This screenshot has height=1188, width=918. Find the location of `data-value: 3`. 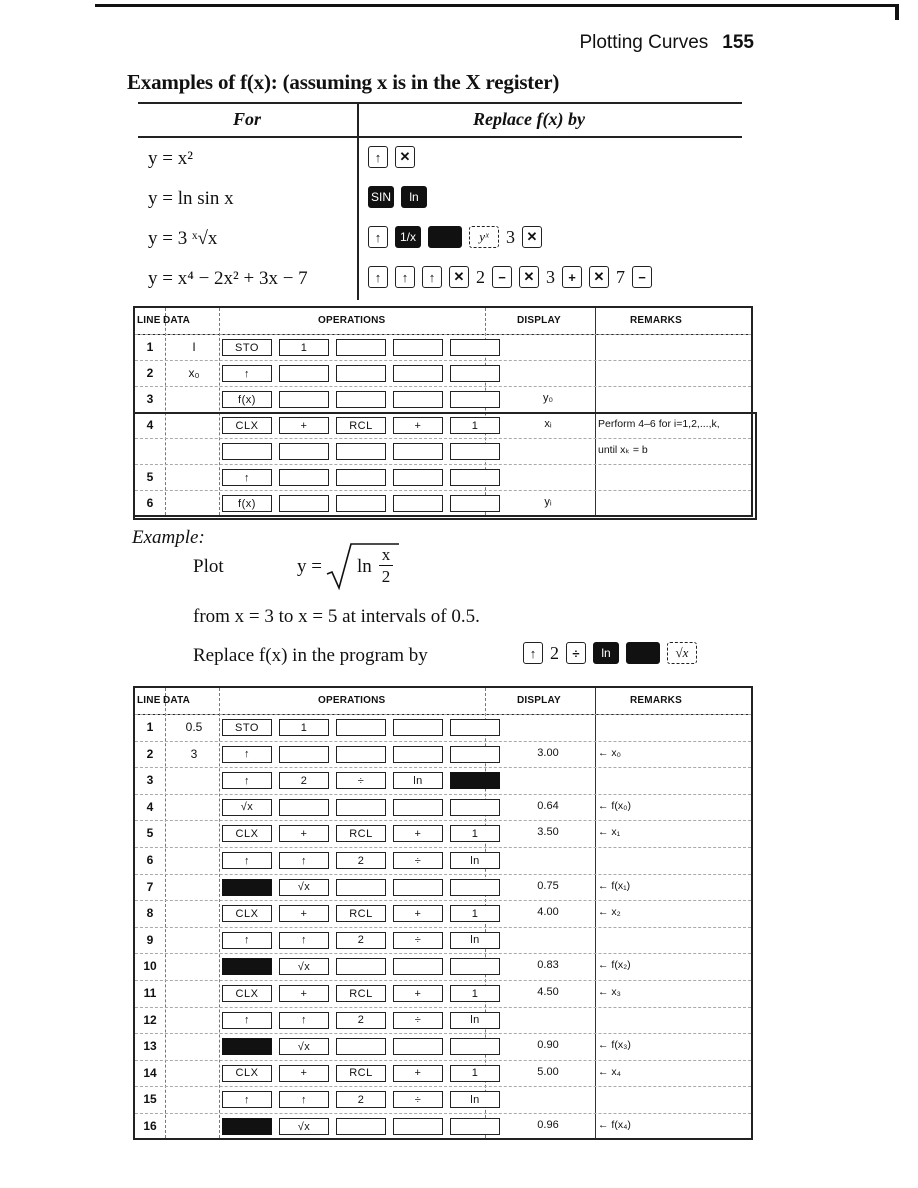

data-value: 3 is located at coordinates (194, 753).